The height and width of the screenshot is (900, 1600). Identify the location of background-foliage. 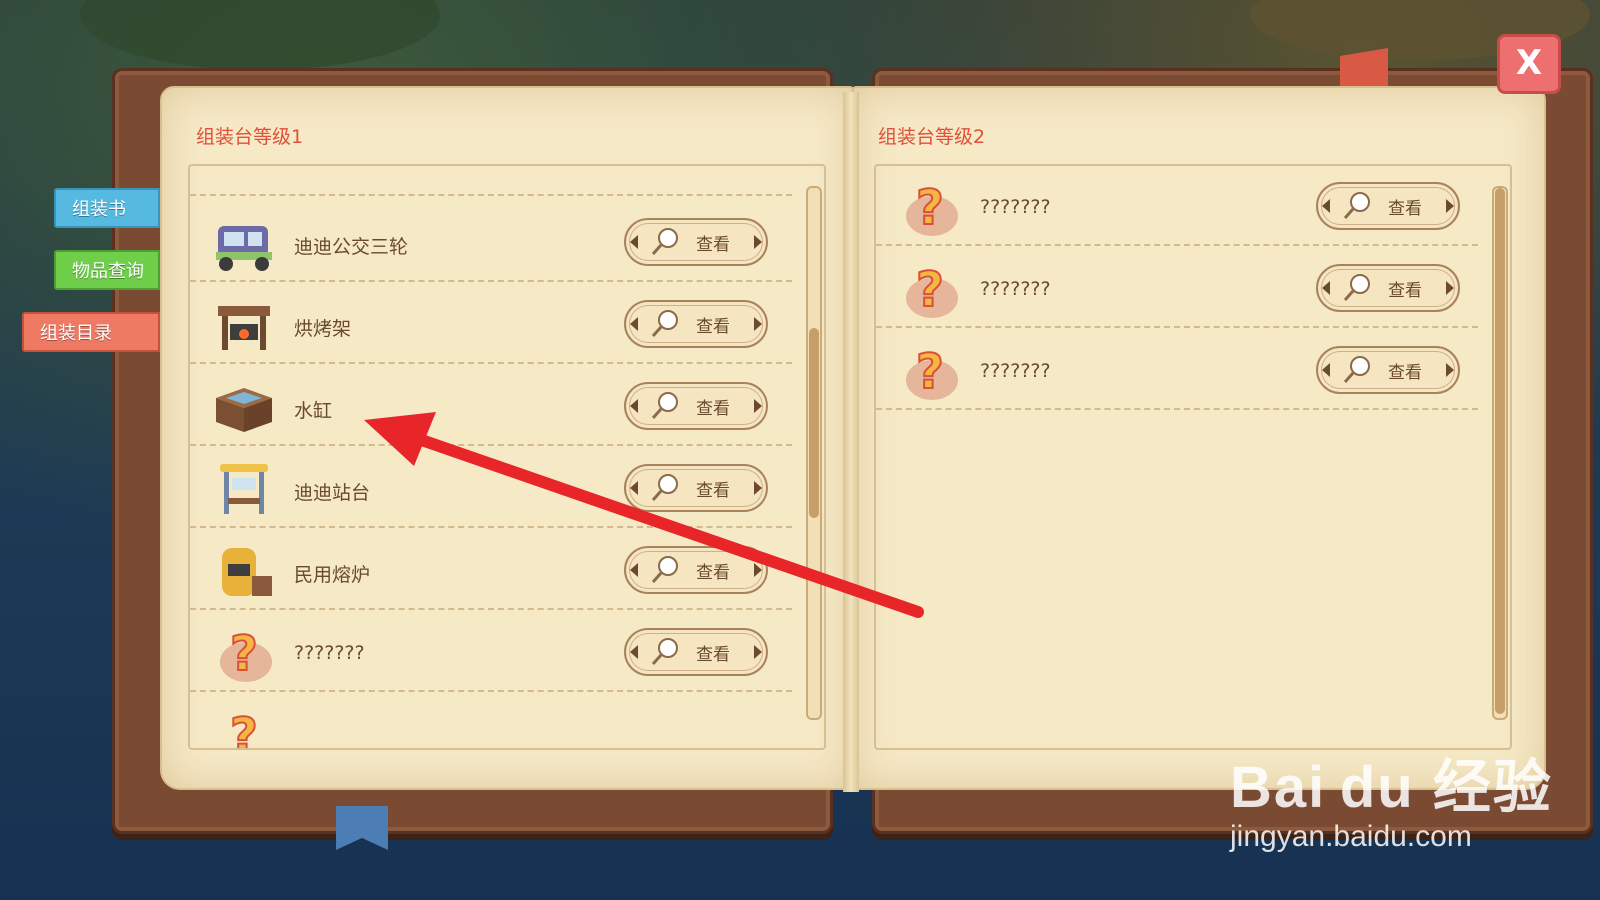
(260, 35).